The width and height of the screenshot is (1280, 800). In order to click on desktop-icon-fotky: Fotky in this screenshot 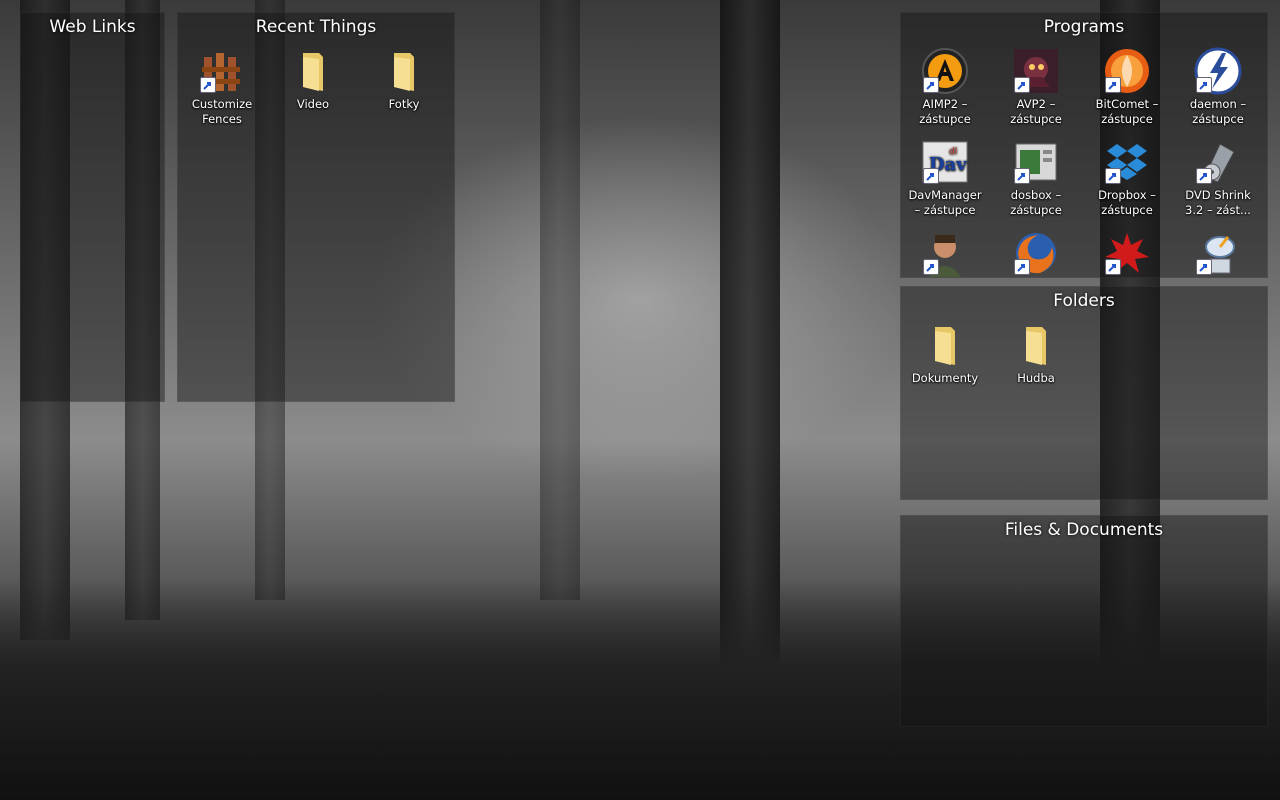, I will do `click(404, 79)`.